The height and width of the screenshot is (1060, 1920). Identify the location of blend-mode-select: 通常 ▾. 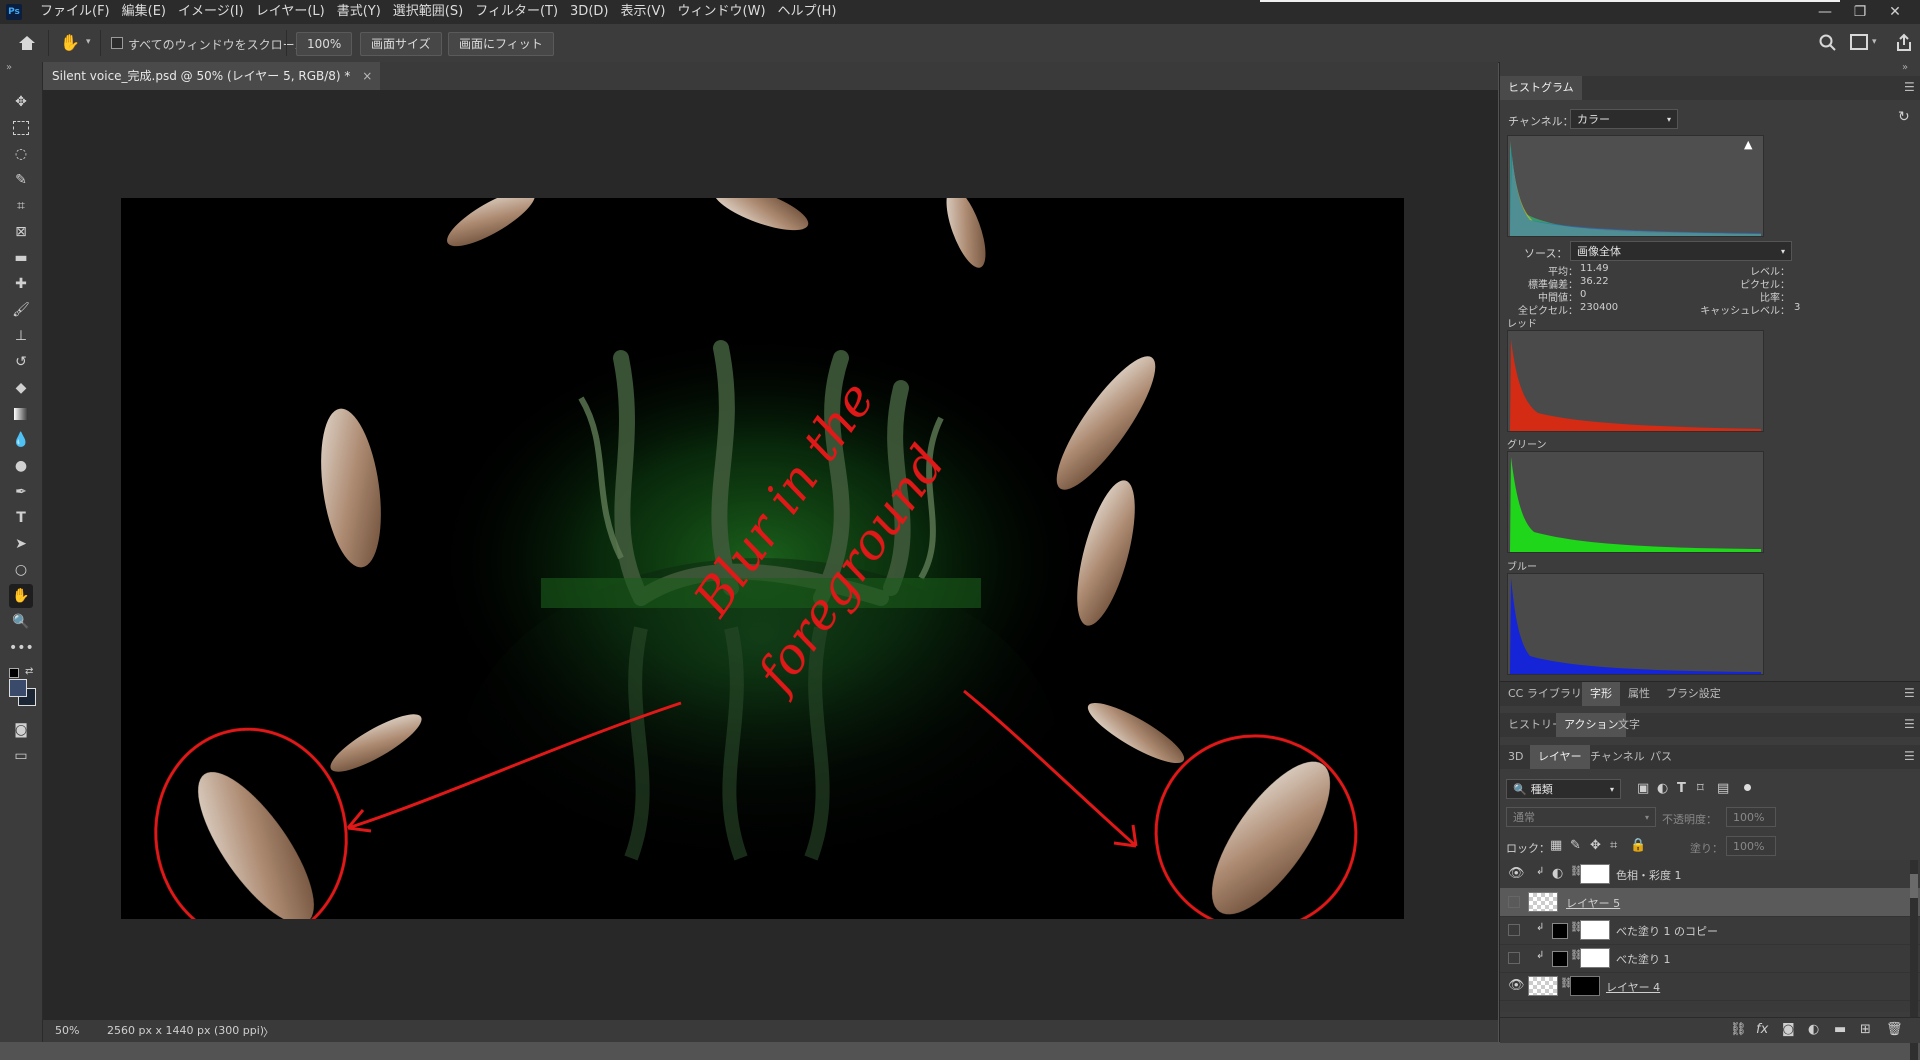
(1581, 817).